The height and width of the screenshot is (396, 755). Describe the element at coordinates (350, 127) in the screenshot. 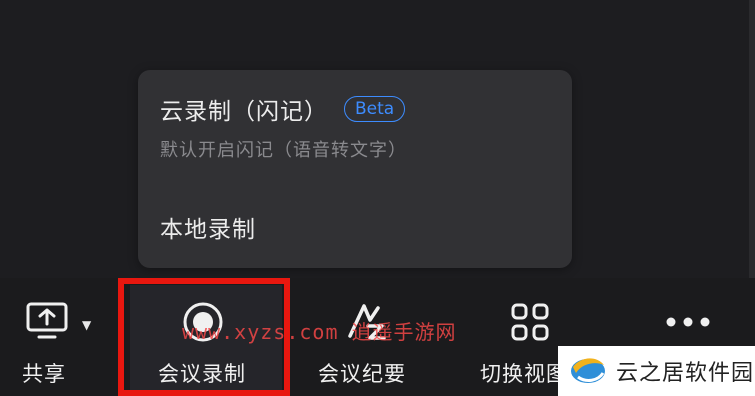

I see `cloud-recording-option: 云录制（闪记） Beta 默认开启闪记（语音转文字）` at that location.